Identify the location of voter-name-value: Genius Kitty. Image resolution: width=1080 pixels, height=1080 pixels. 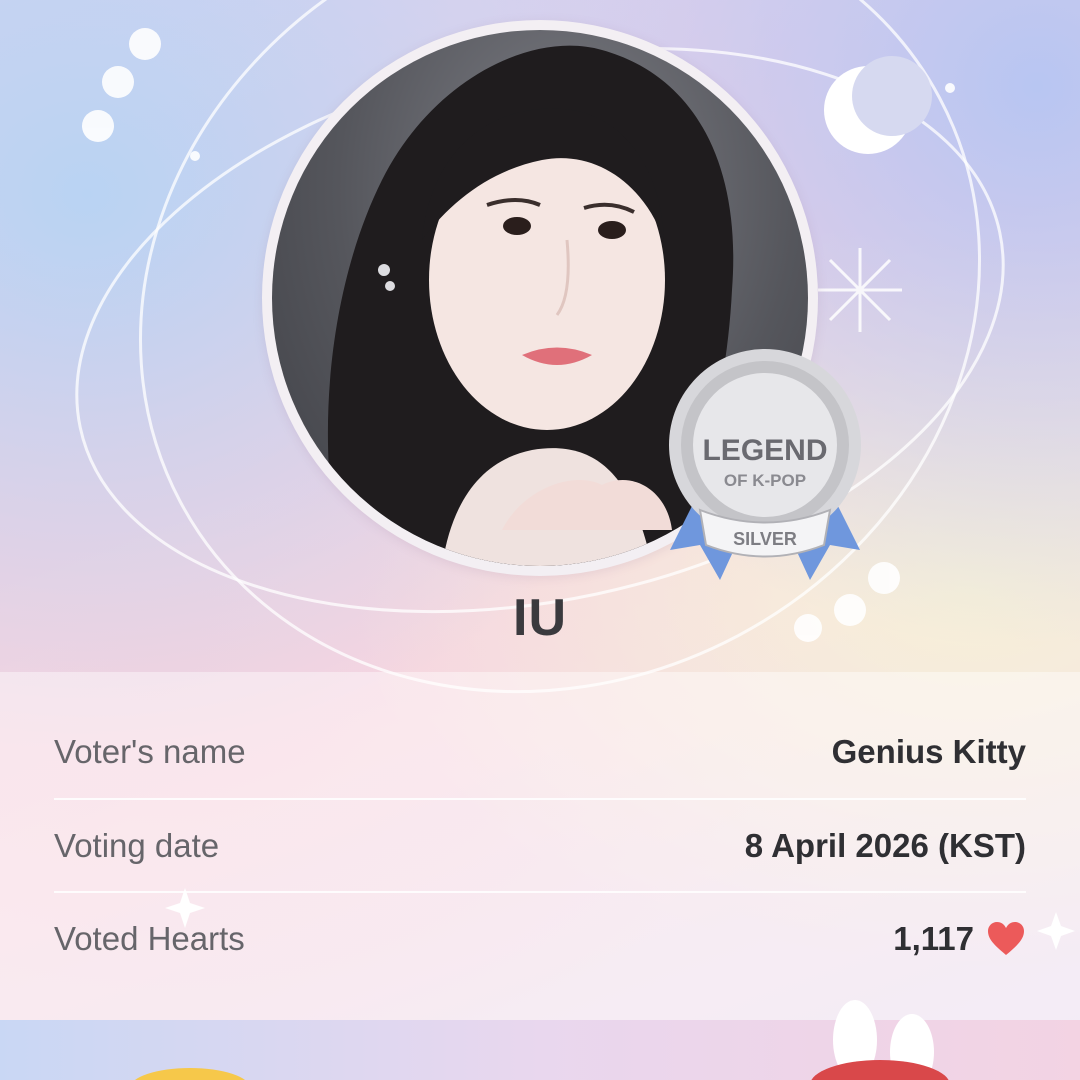
(928, 751).